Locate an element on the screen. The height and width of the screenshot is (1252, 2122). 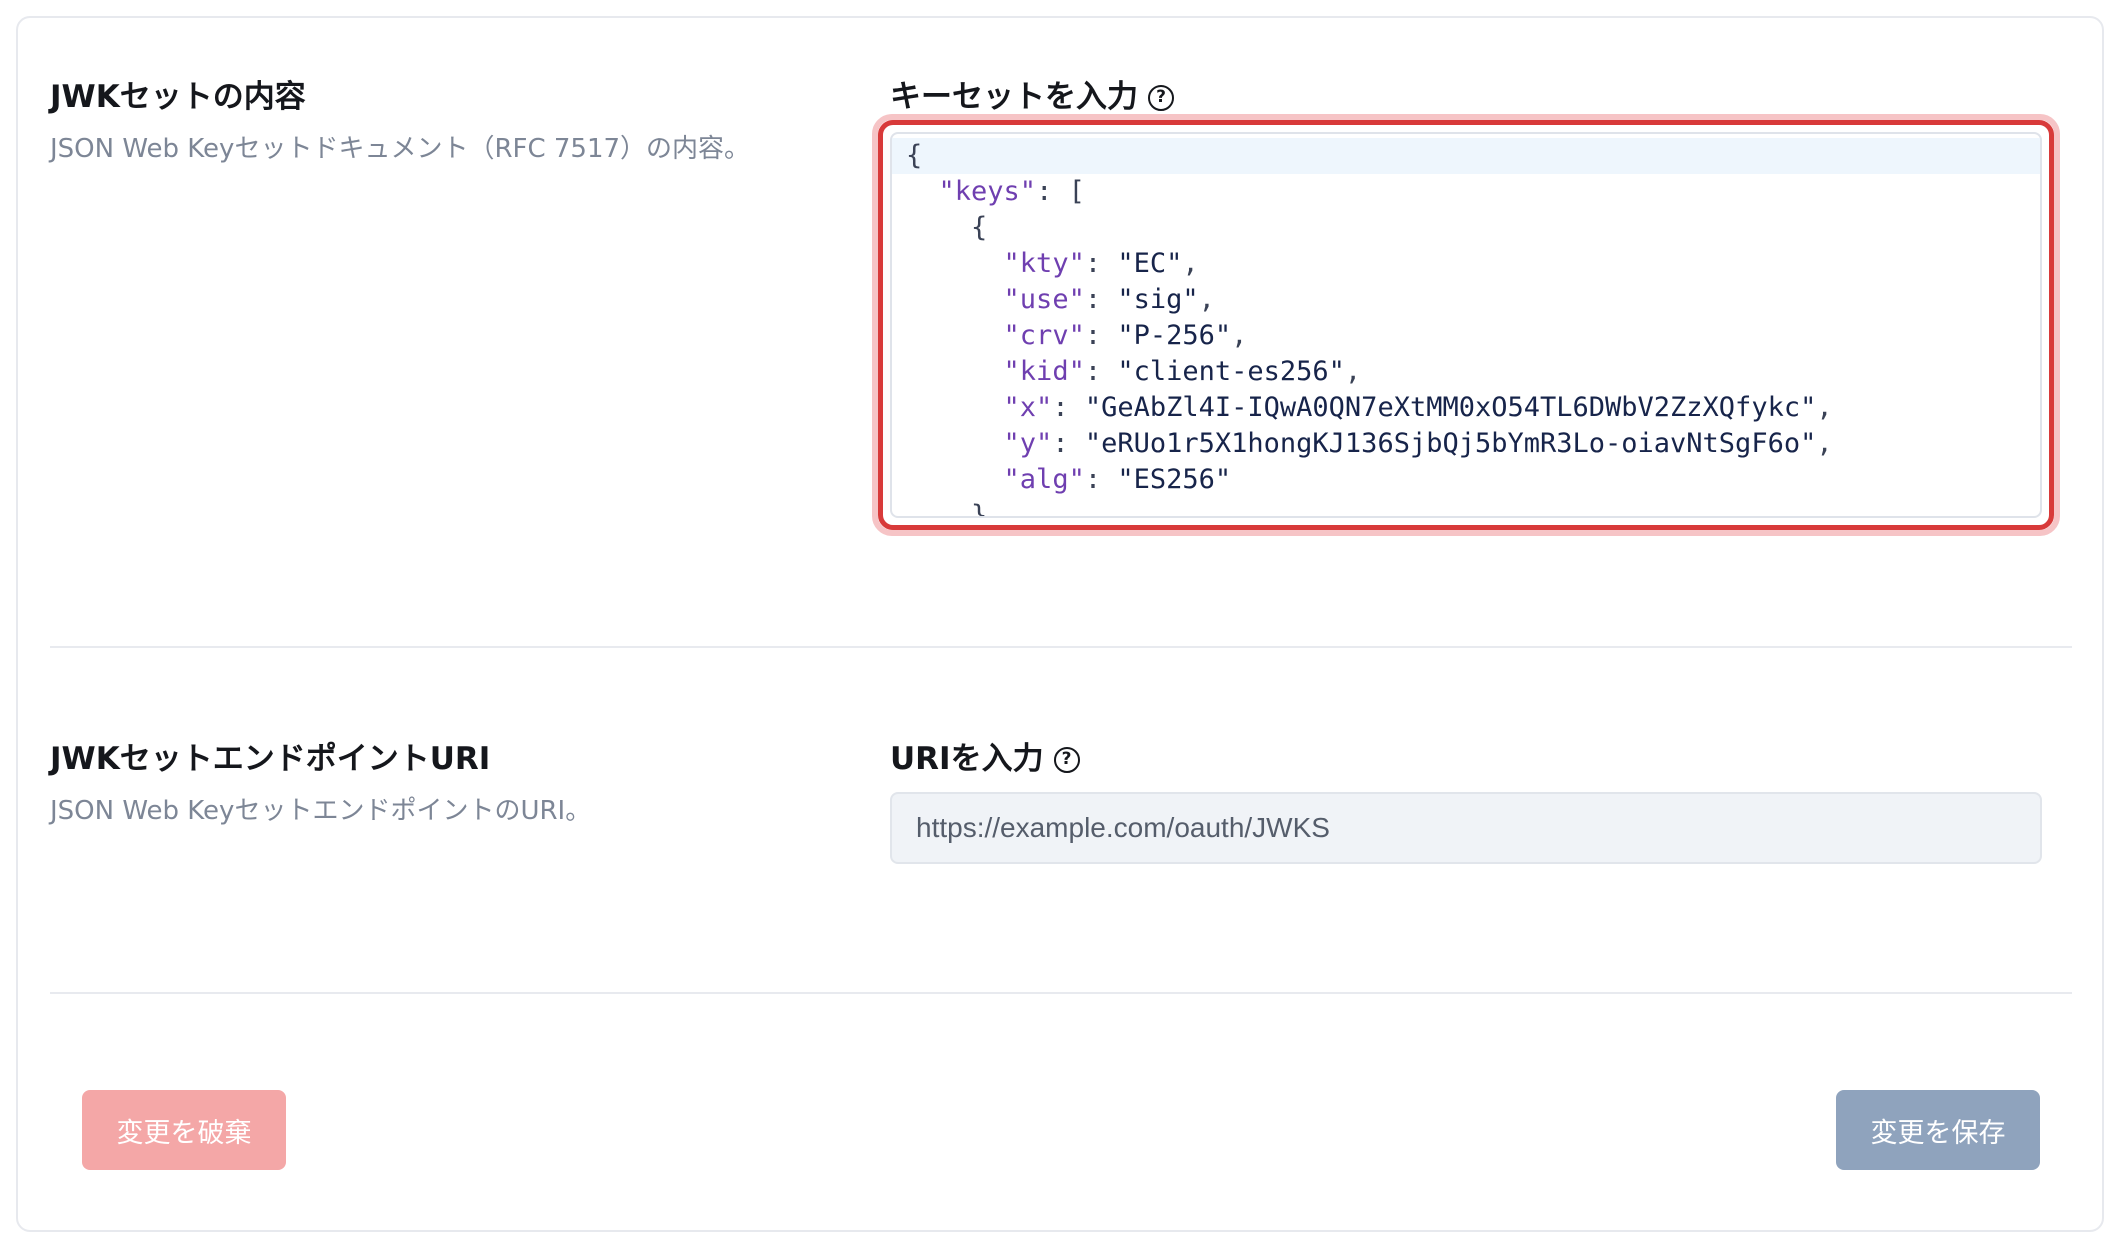
jwk-set-content-title: JWKセットの内容 is located at coordinates (178, 97).